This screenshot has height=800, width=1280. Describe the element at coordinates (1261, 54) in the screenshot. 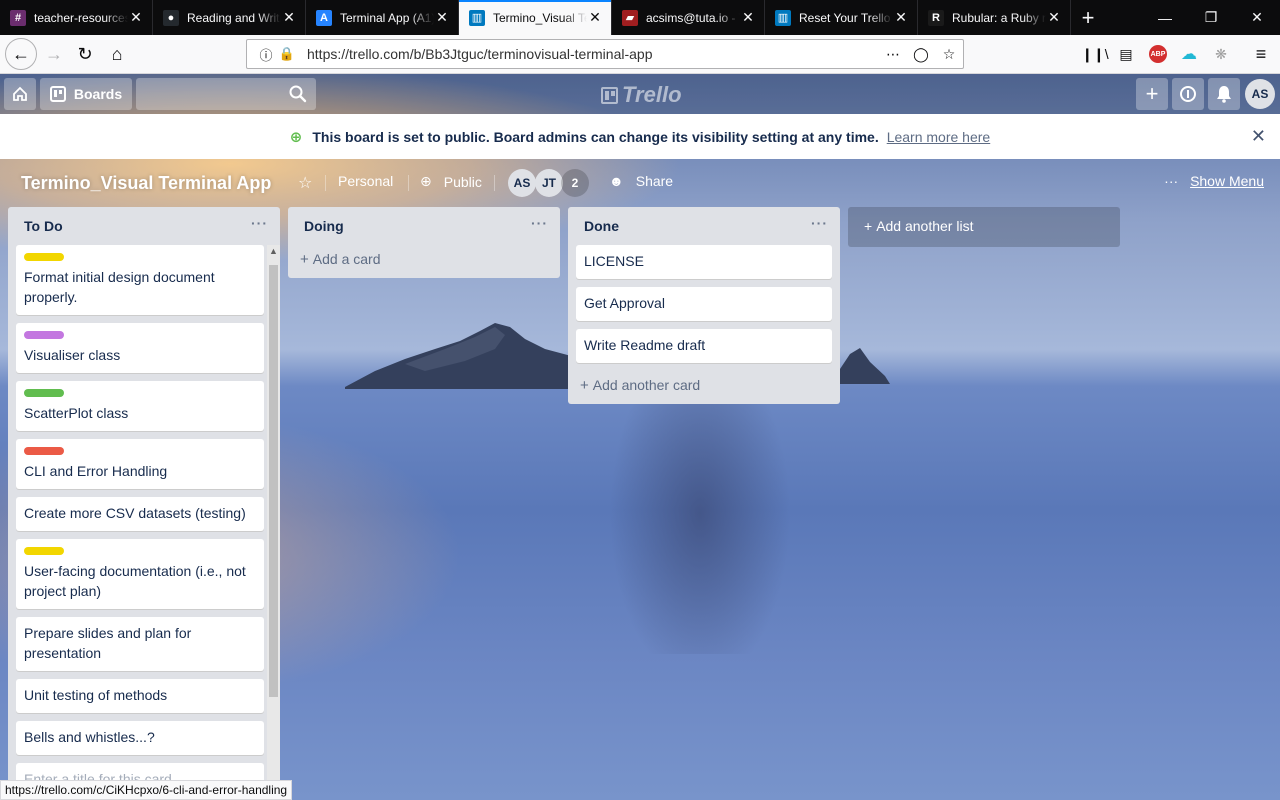

I see `hamburger-menu-icon: ≡` at that location.